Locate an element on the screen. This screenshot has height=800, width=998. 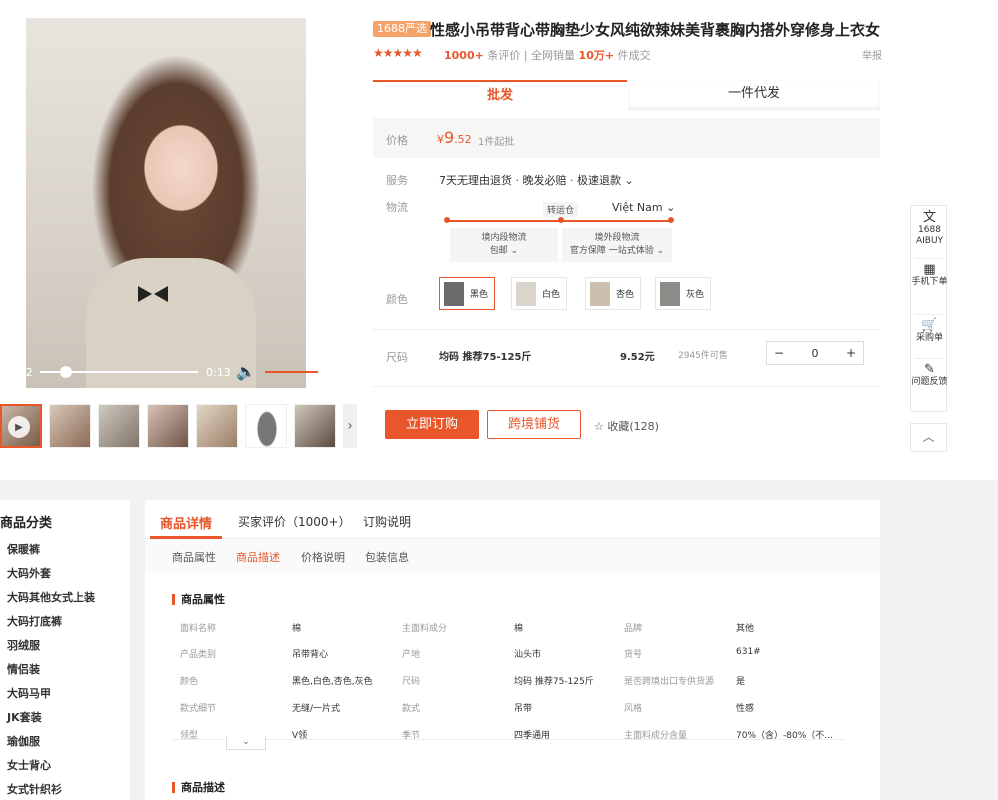
attr-key: 产品类别 is located at coordinates (198, 655).